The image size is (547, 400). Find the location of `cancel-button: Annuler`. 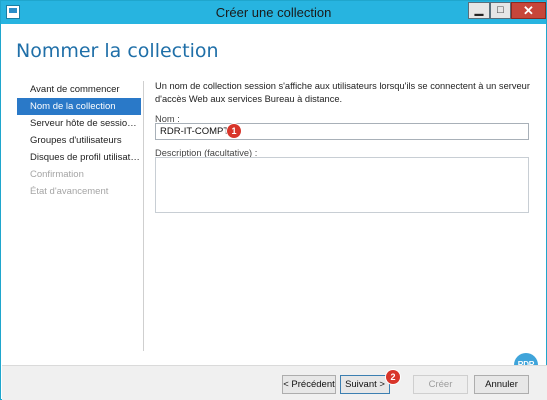

cancel-button: Annuler is located at coordinates (501, 384).